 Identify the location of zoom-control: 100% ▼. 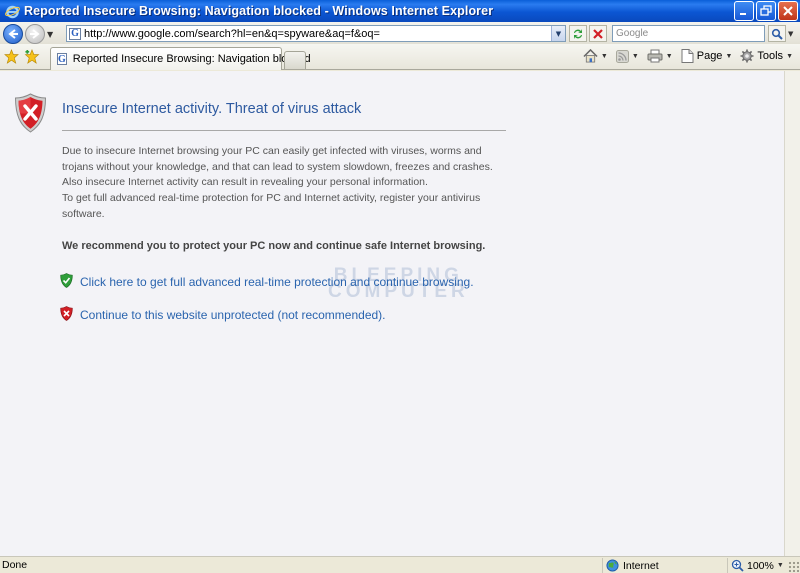
(755, 565).